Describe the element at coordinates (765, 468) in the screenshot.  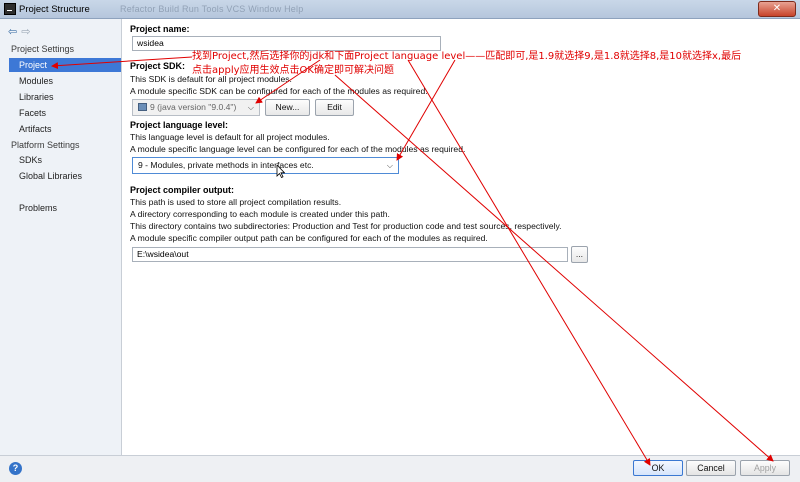
I see `apply-button: Apply` at that location.